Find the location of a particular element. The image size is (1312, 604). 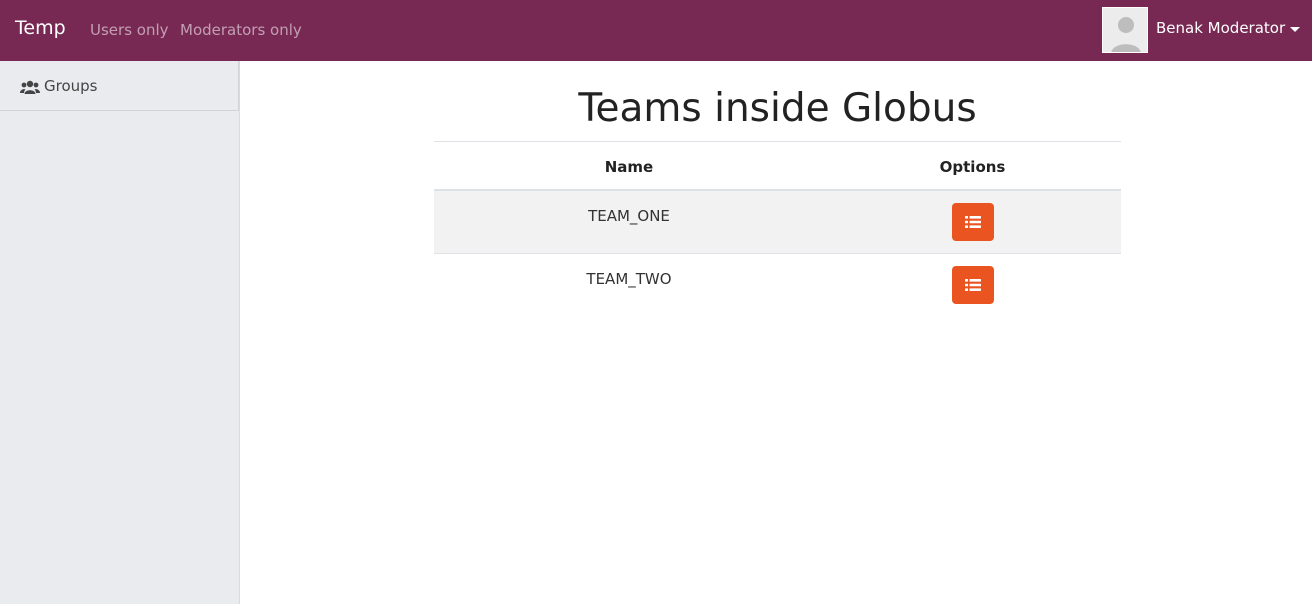

chevron-down-icon is located at coordinates (1295, 29).